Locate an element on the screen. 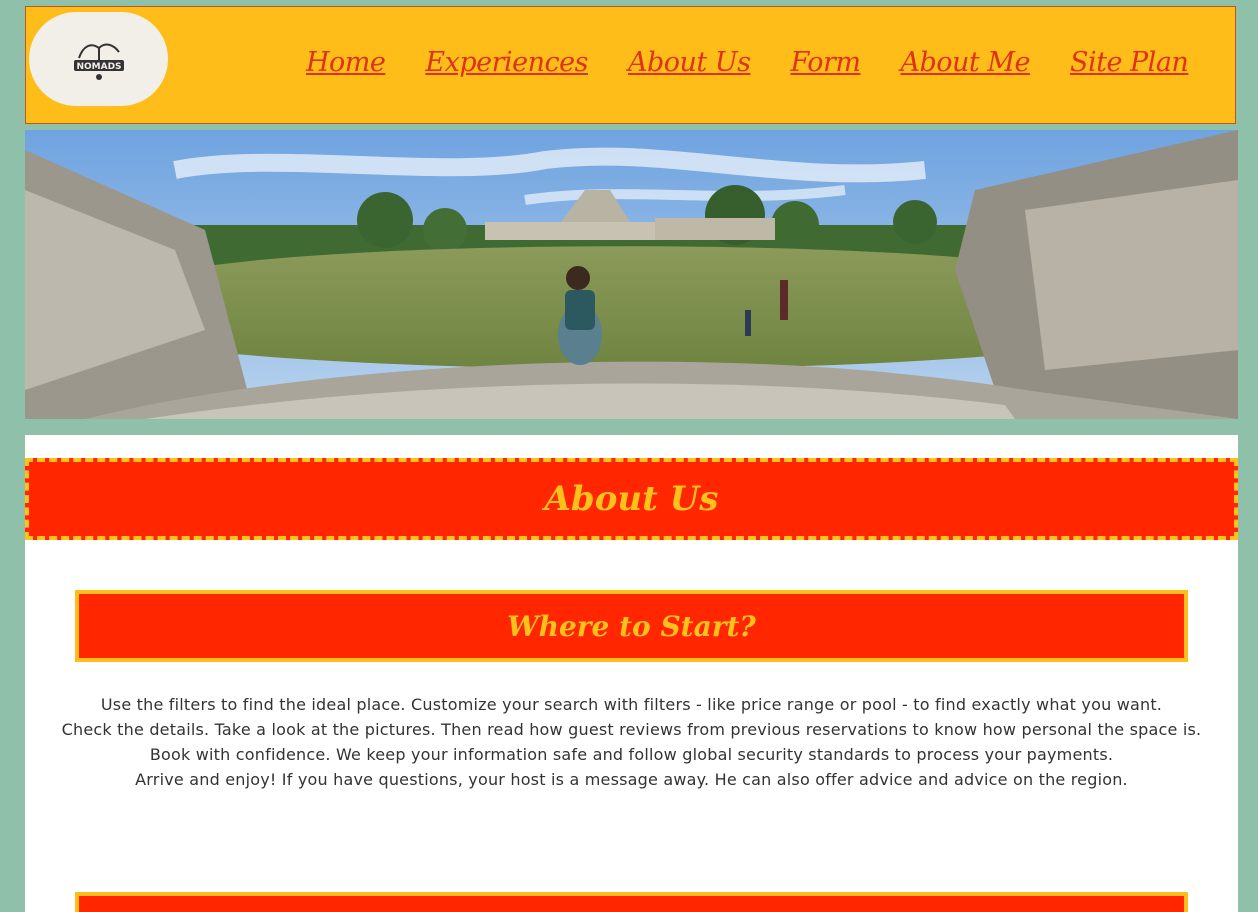 The height and width of the screenshot is (912, 1258). nav-about-us: About Us is located at coordinates (689, 62).